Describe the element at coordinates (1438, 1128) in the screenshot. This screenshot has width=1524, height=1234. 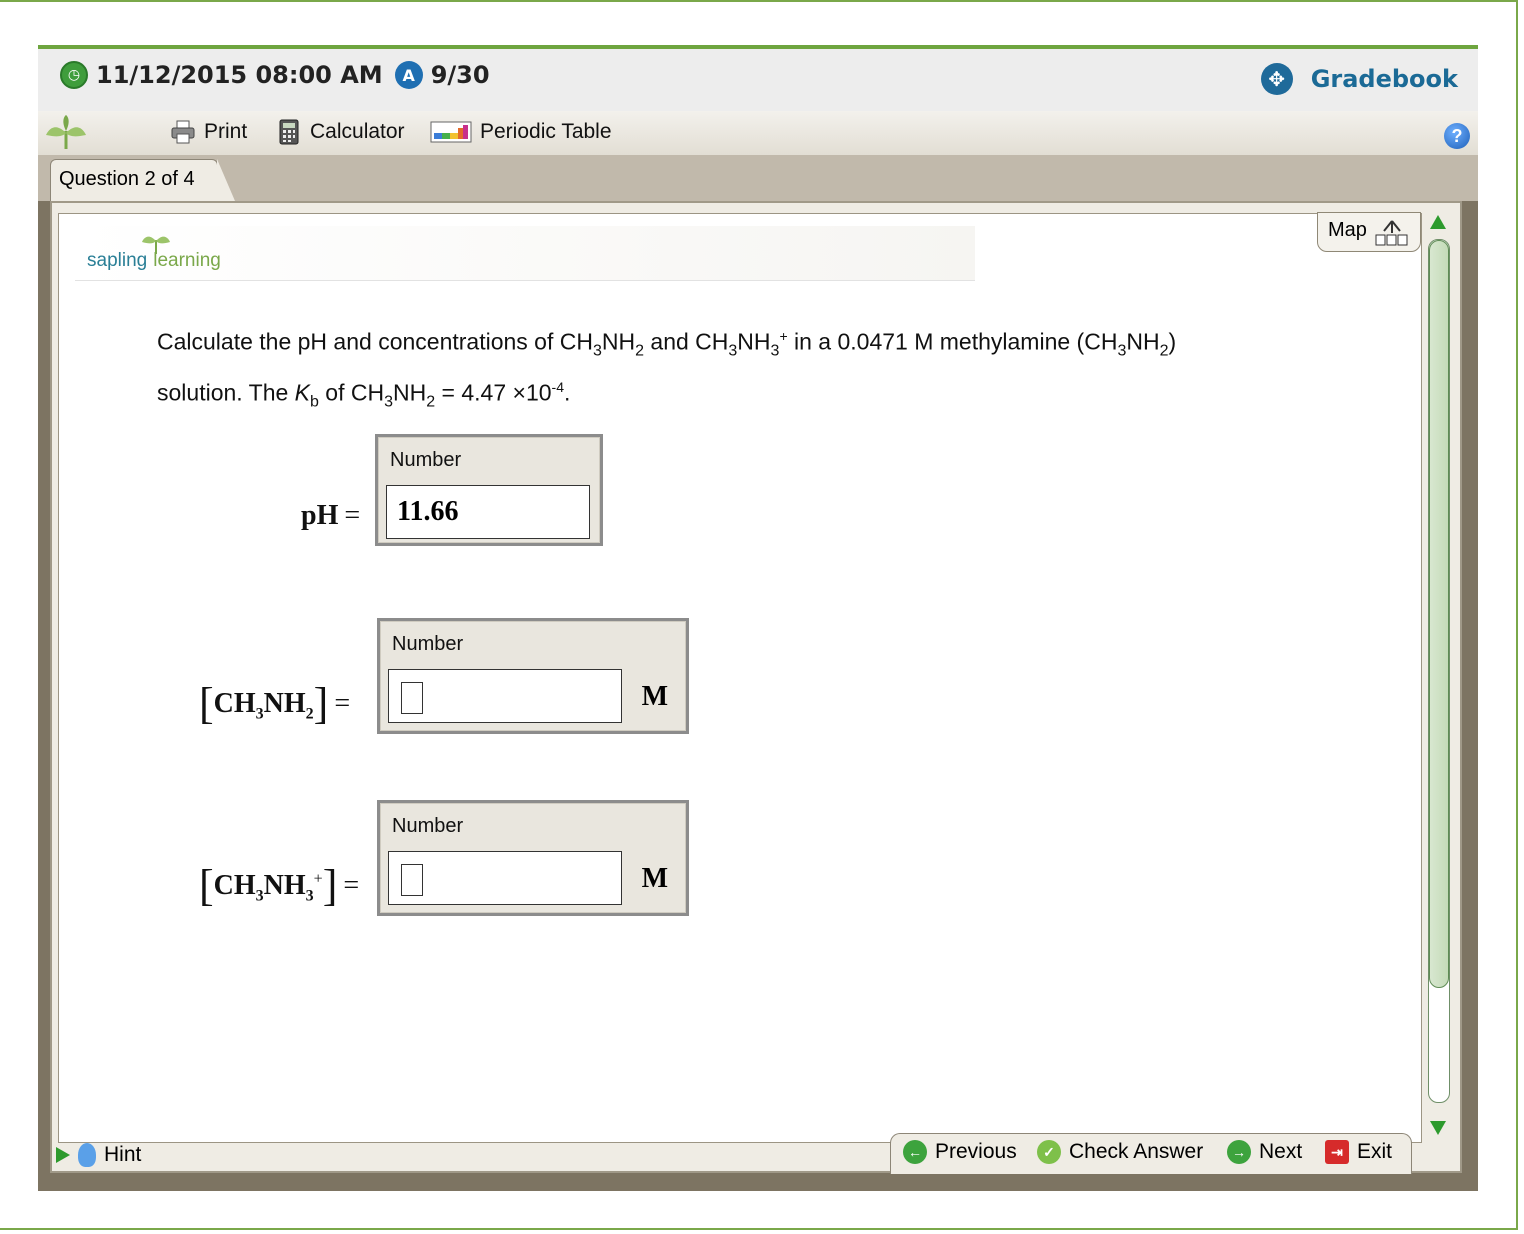
I see `scroll-down-arrow-icon` at that location.